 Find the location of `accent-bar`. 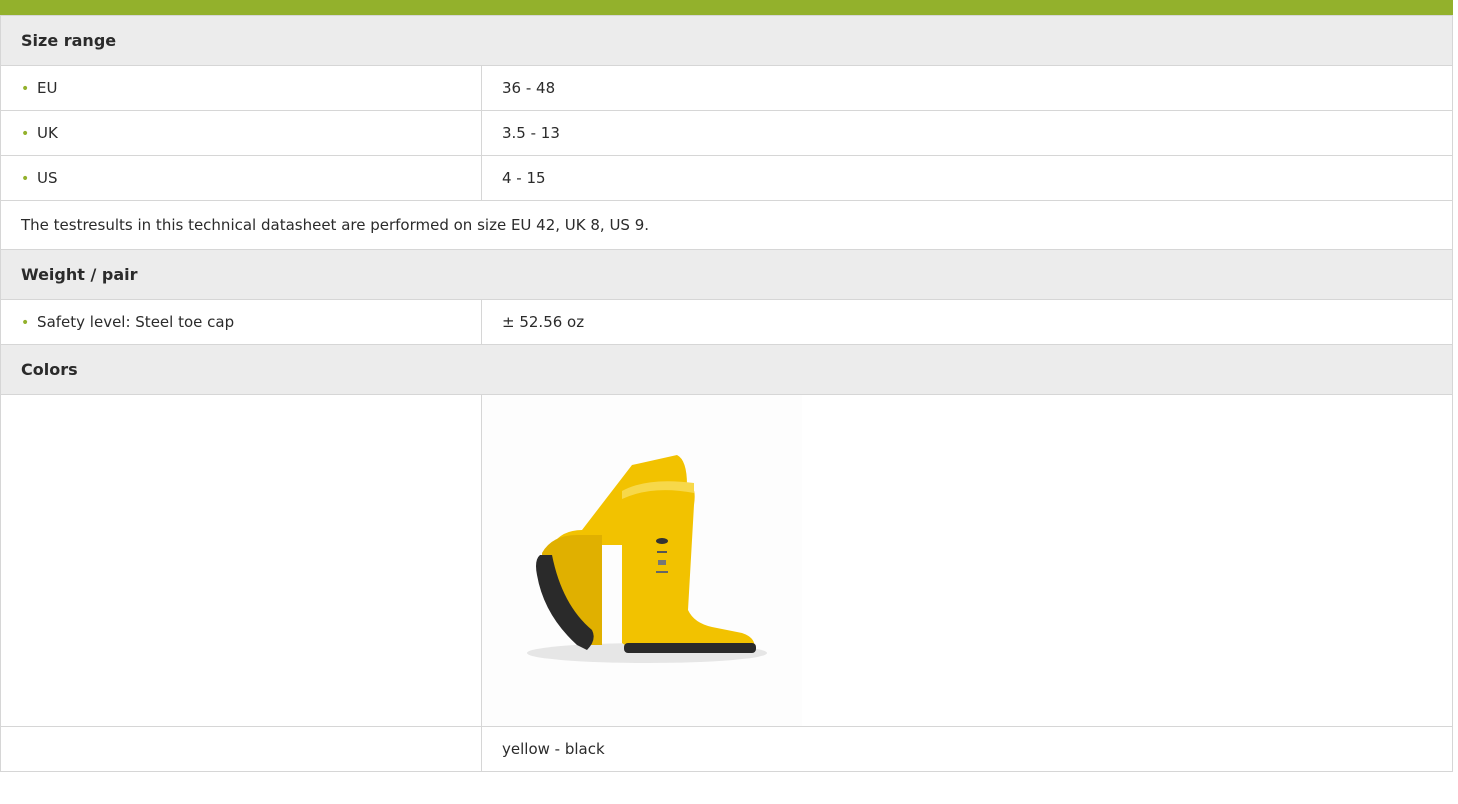

accent-bar is located at coordinates (726, 7).